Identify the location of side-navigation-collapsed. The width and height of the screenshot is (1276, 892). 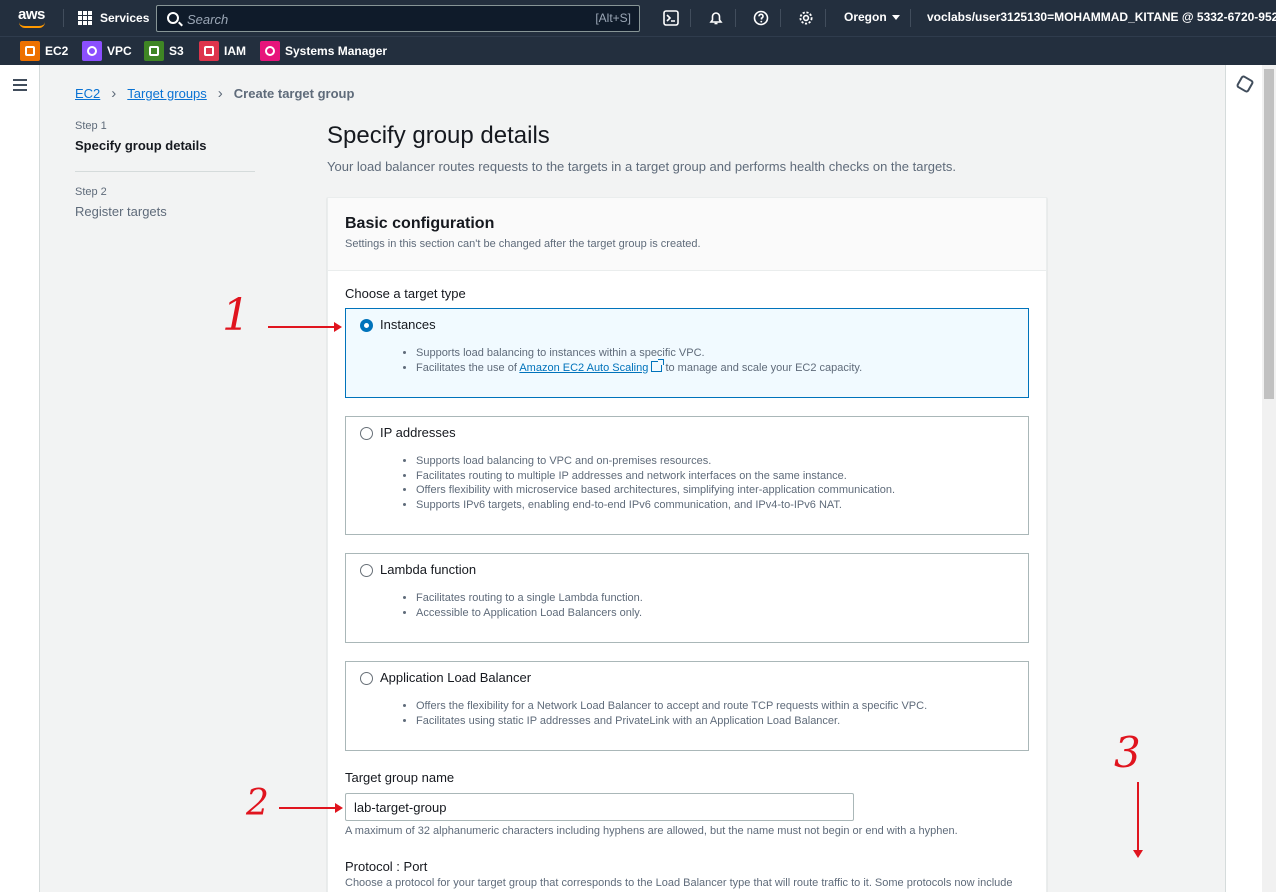
(20, 478).